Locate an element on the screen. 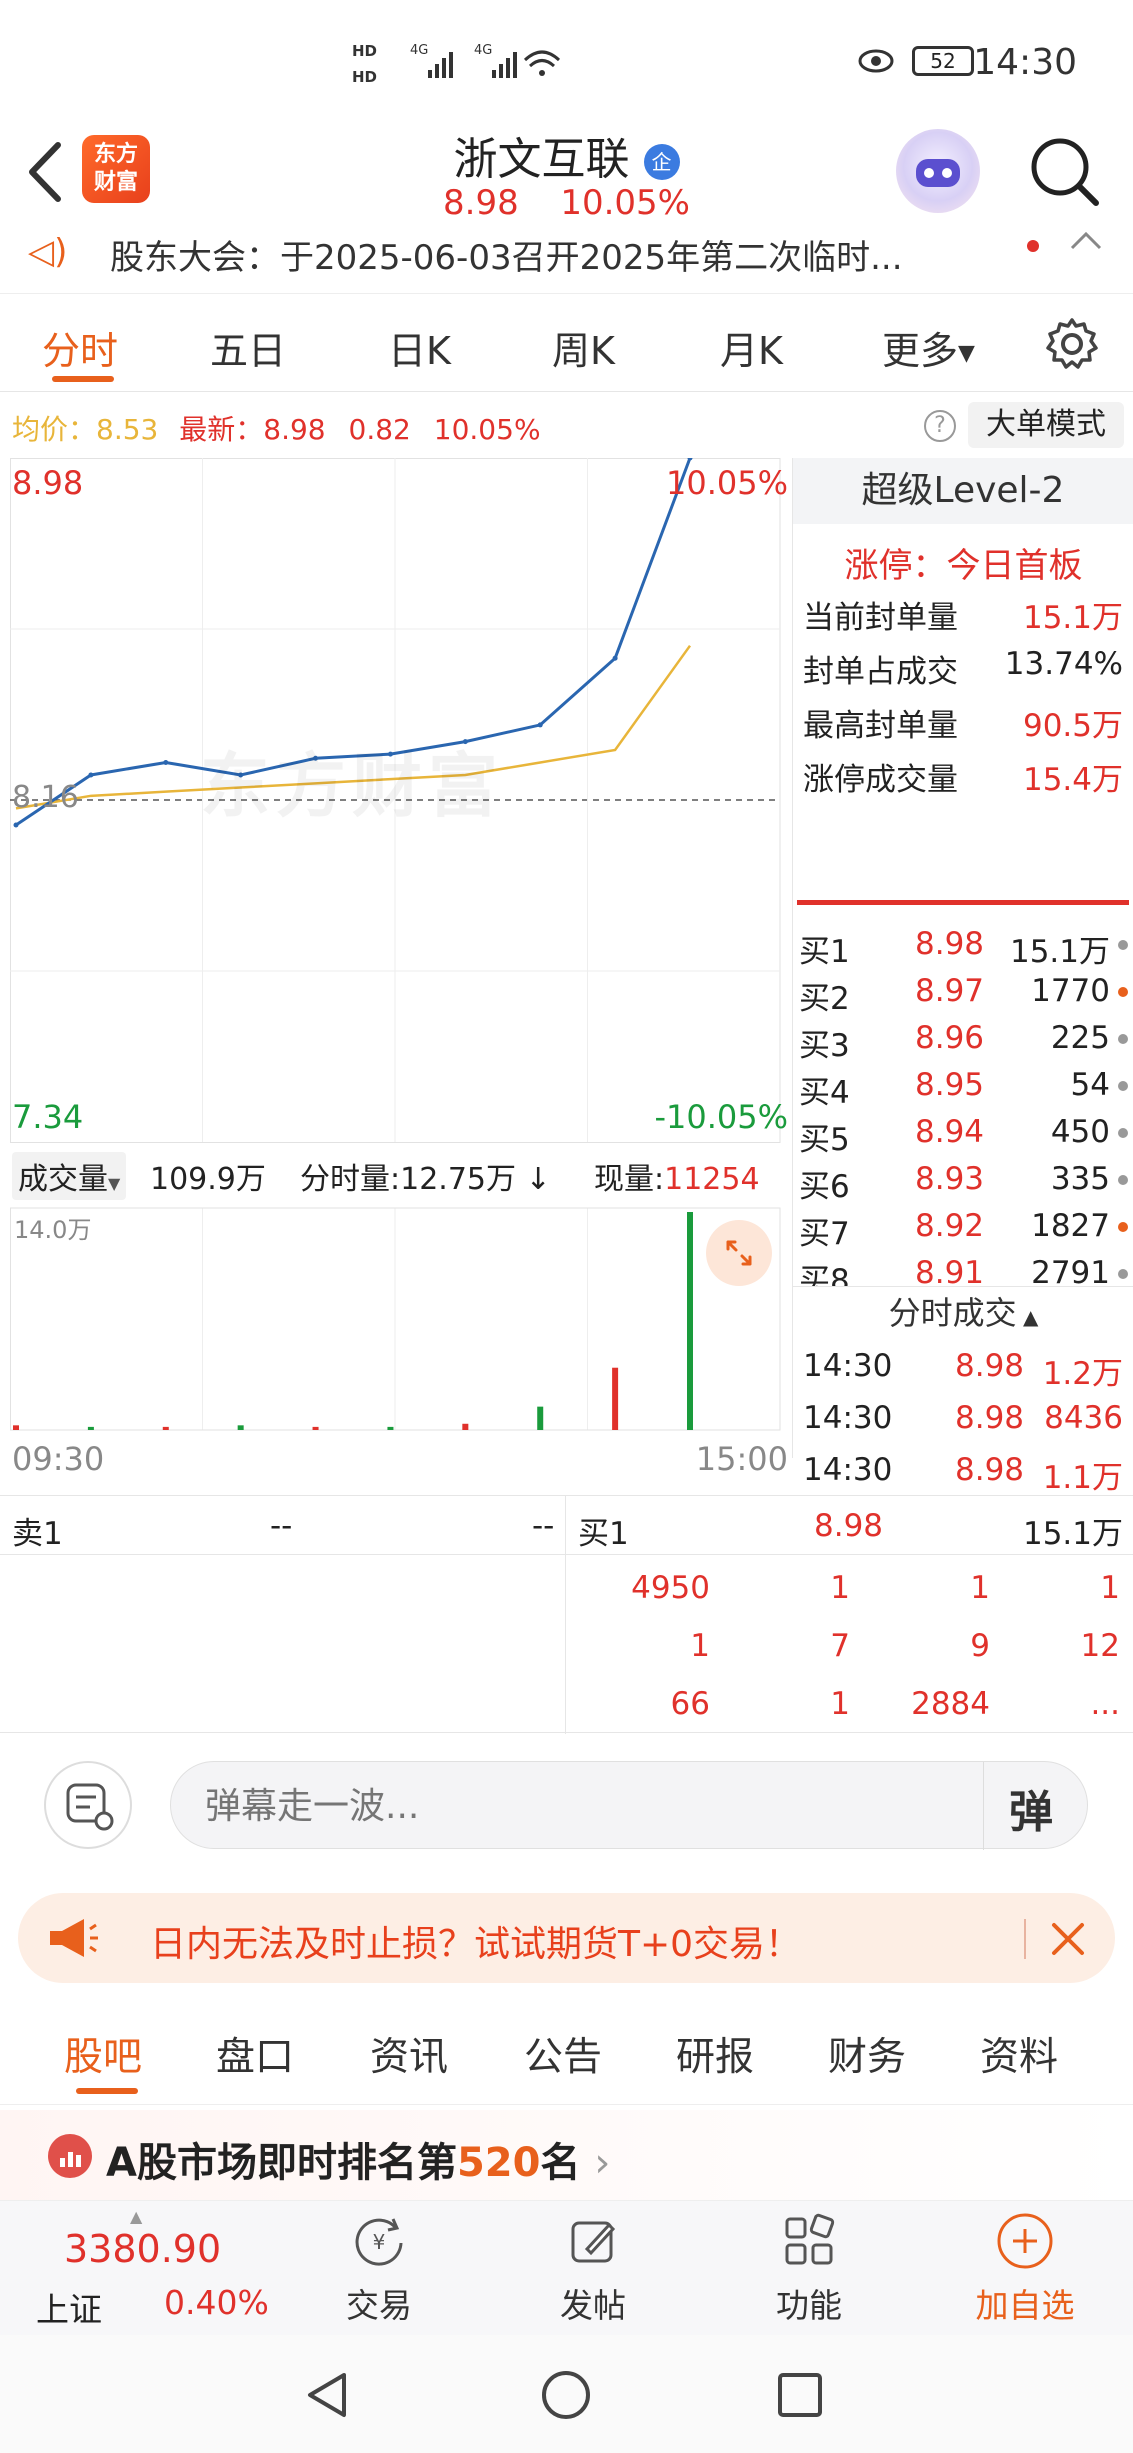 This screenshot has height=2453, width=1133. tab-active-indicator is located at coordinates (83, 379).